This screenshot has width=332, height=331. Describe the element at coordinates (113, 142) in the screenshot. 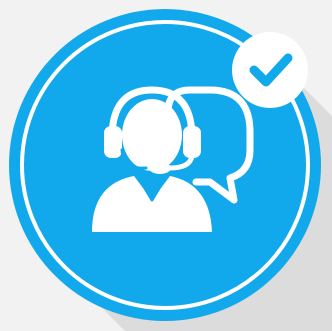

I see `headset-left-ear` at that location.